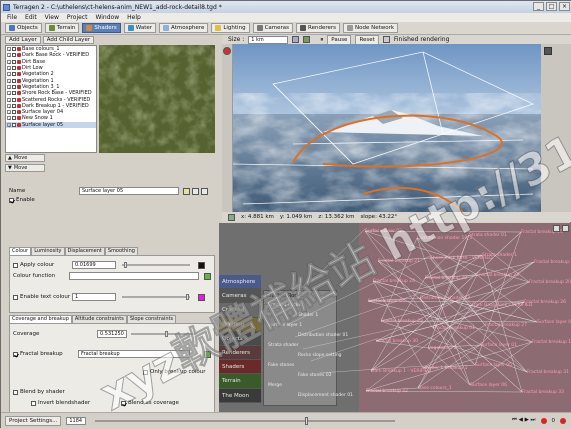 The height and width of the screenshot is (429, 571). I want to click on menu-project: Project, so click(77, 17).